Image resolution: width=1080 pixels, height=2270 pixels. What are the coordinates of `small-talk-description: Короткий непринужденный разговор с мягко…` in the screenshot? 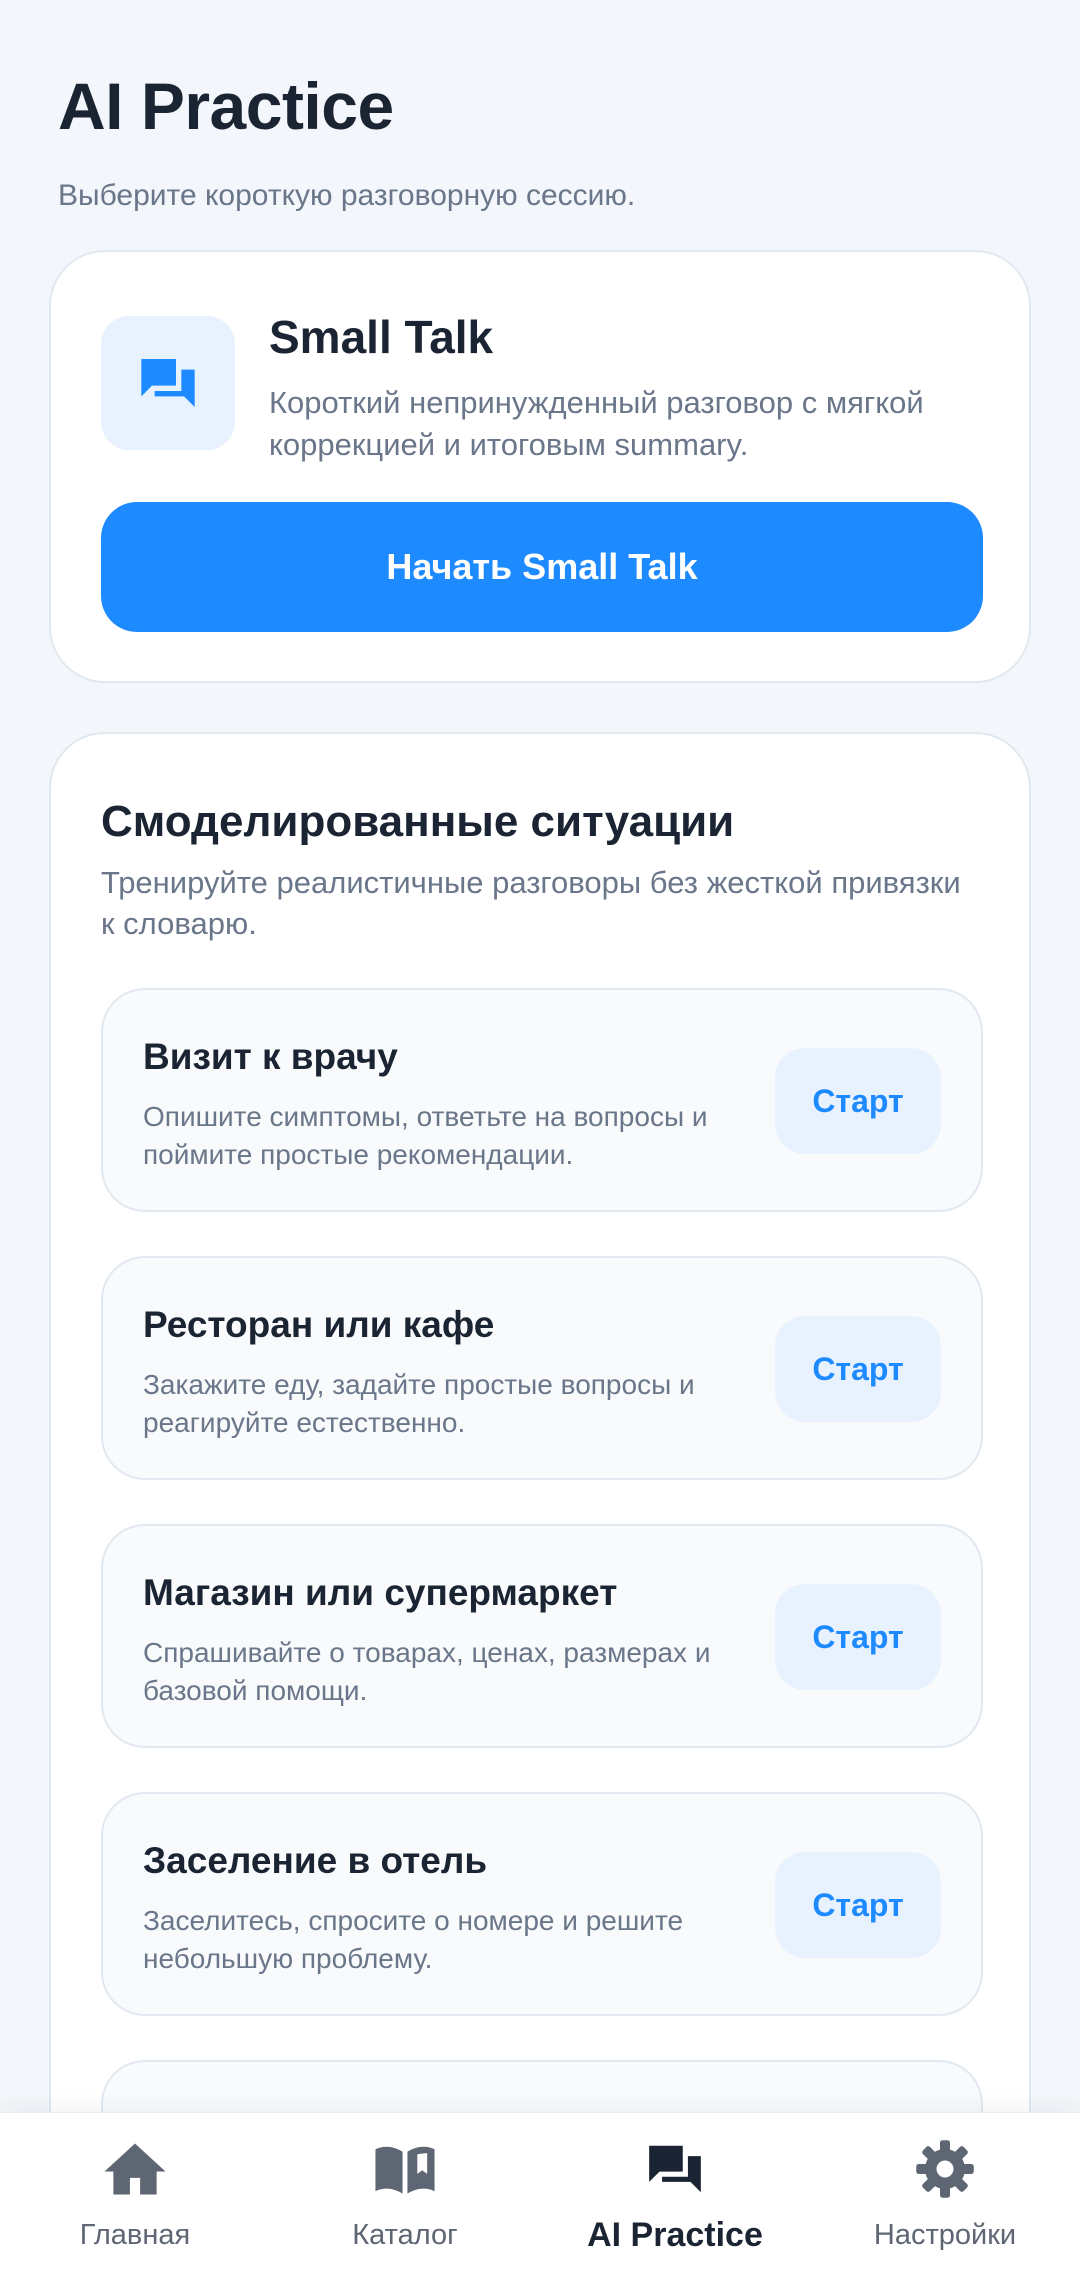 It's located at (596, 423).